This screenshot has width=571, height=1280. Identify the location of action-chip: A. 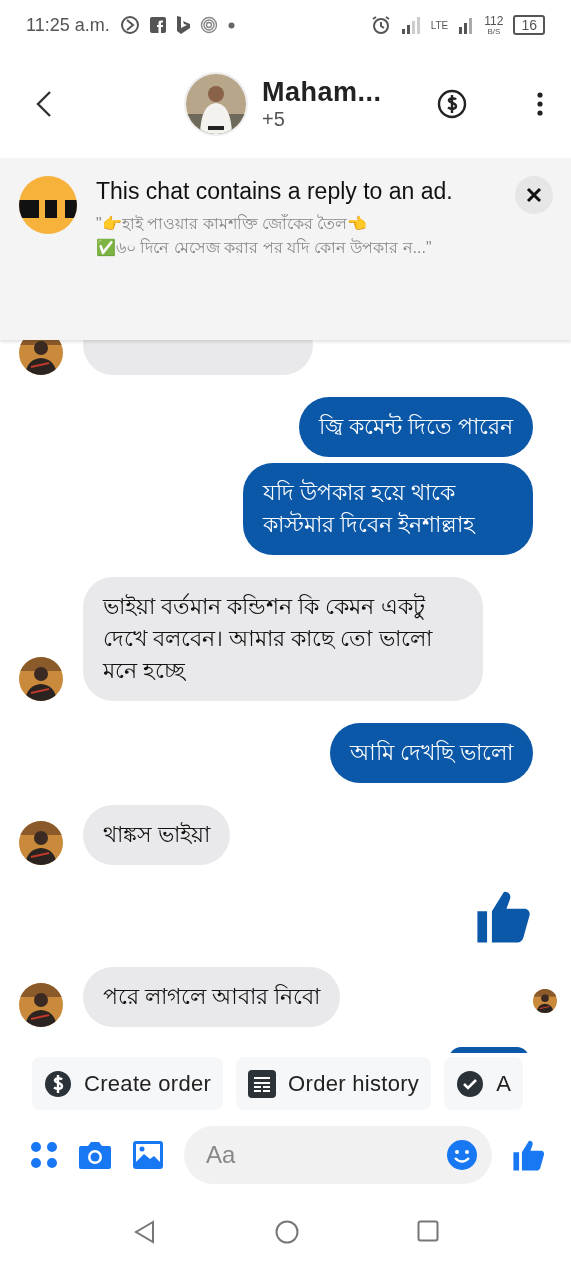
(484, 1083).